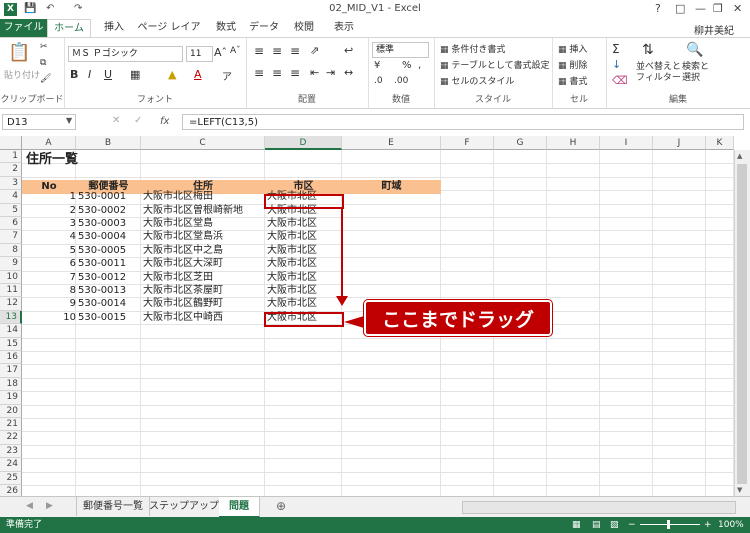 This screenshot has width=750, height=533. What do you see at coordinates (109, 236) in the screenshot?
I see `cell-zip: 530-0004` at bounding box center [109, 236].